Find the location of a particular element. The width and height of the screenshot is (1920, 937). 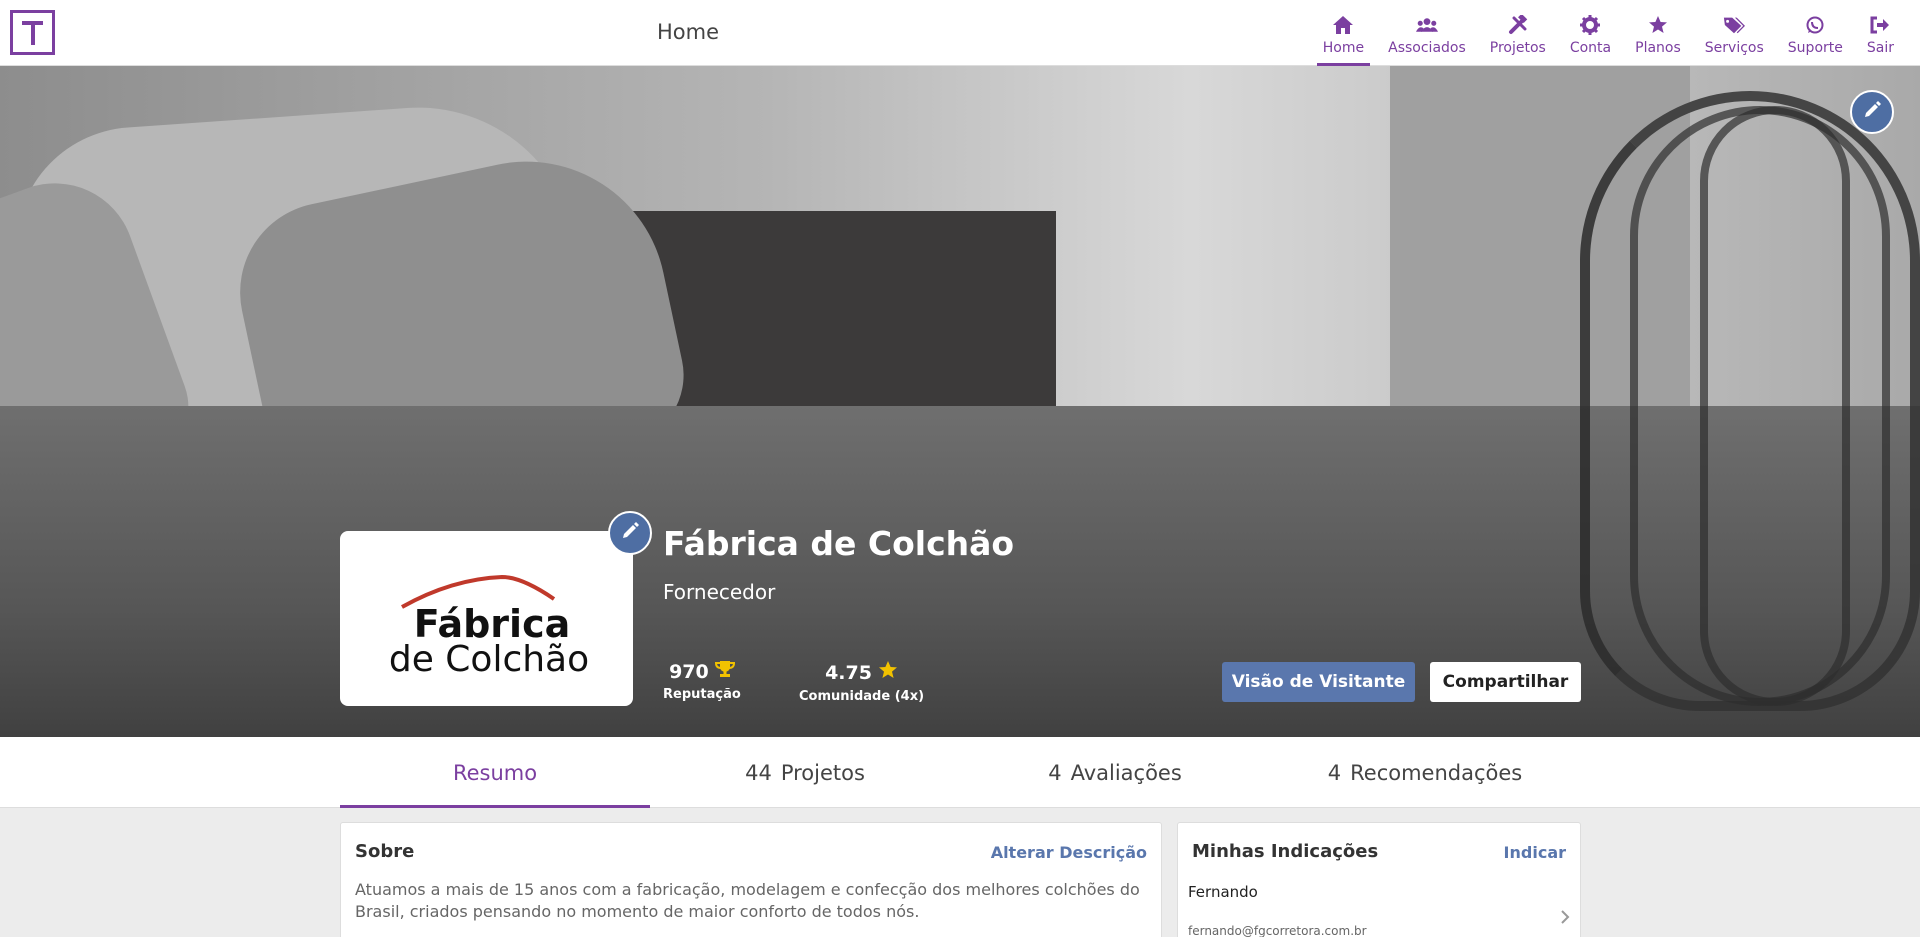

tab-resumo: Resumo is located at coordinates (495, 772).